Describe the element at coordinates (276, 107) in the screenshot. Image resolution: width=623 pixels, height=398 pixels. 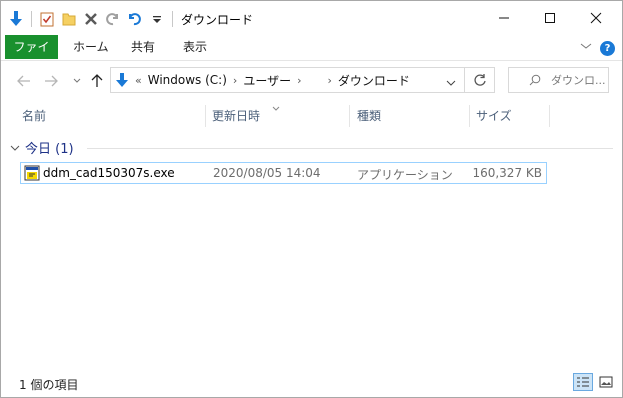
I see `sort-indicator-icon` at that location.